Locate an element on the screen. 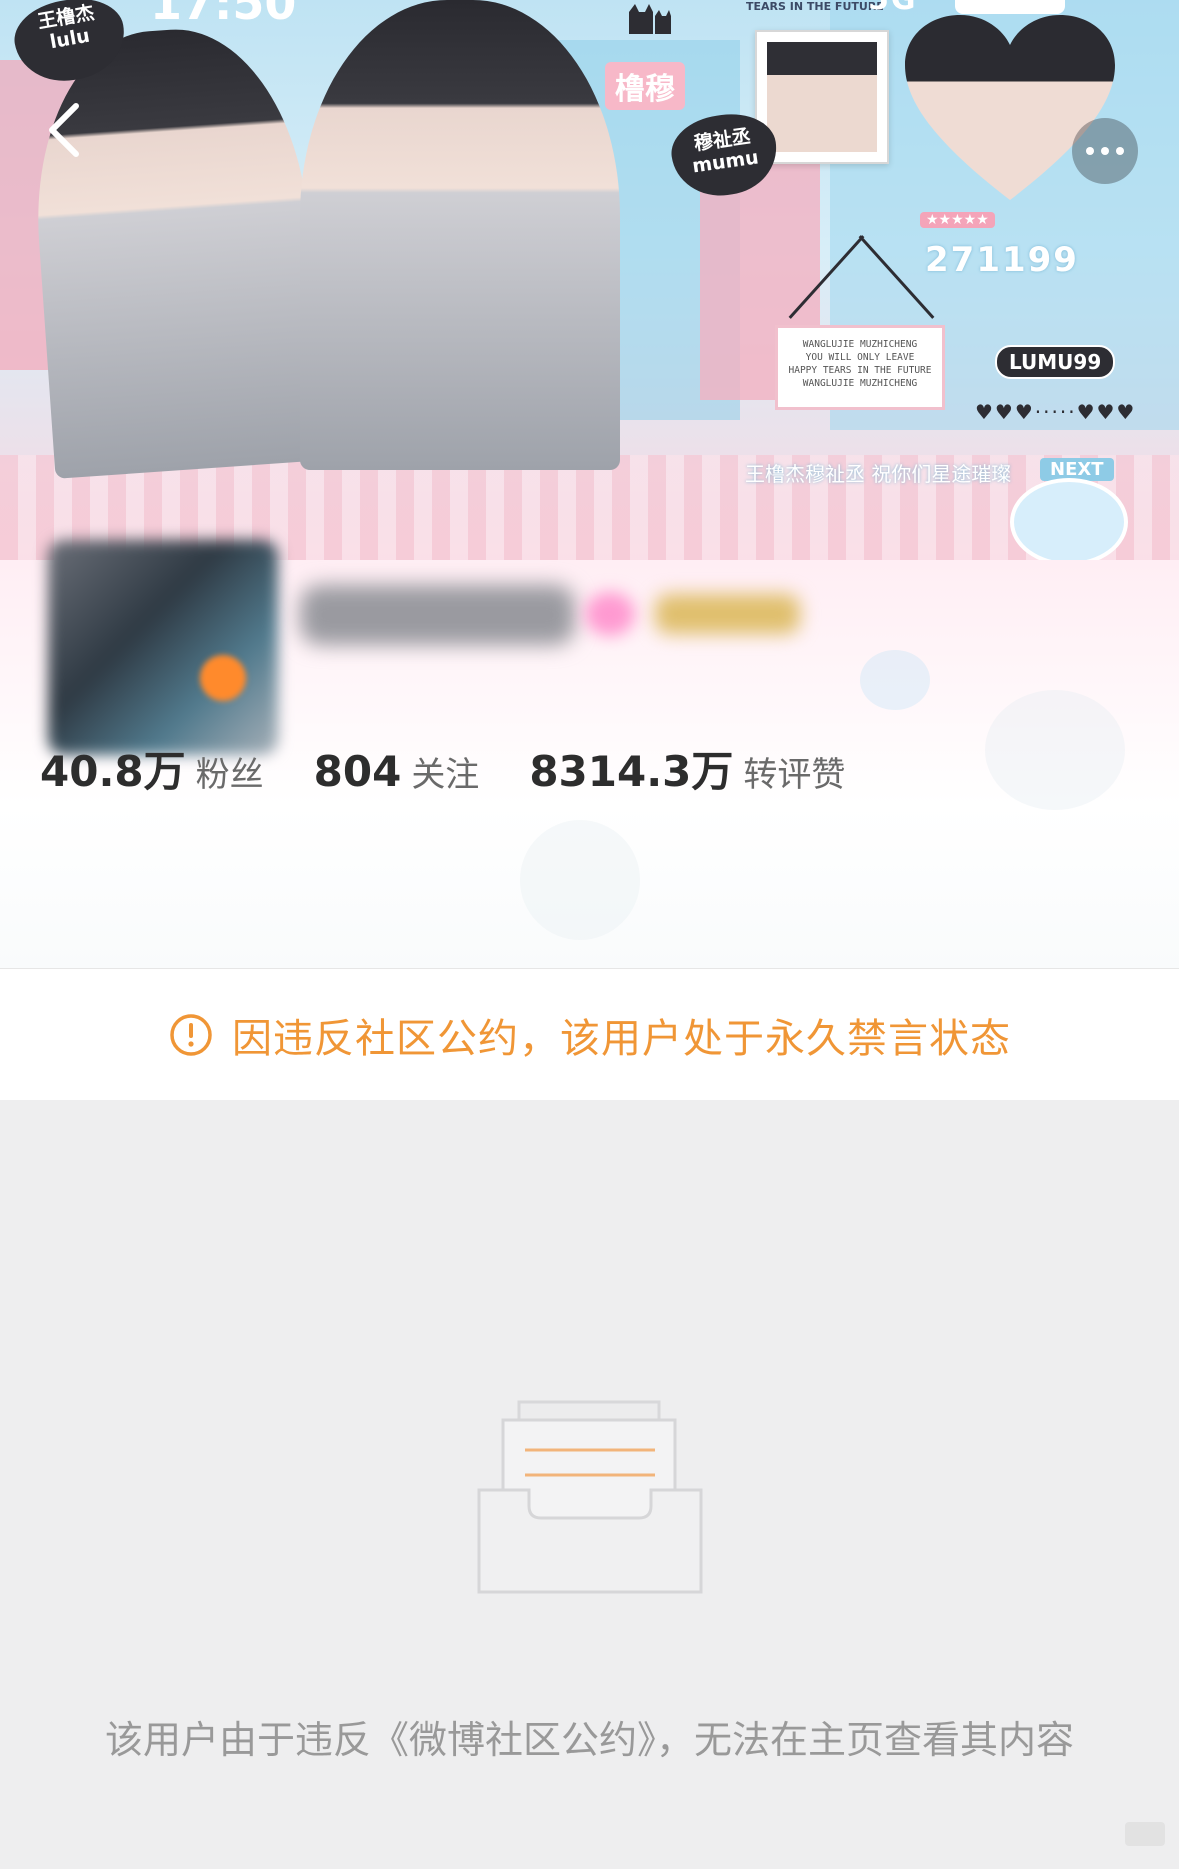  ban-notice-text: 因违反社区公约，该用户处于永久禁言状态 is located at coordinates (621, 1038).